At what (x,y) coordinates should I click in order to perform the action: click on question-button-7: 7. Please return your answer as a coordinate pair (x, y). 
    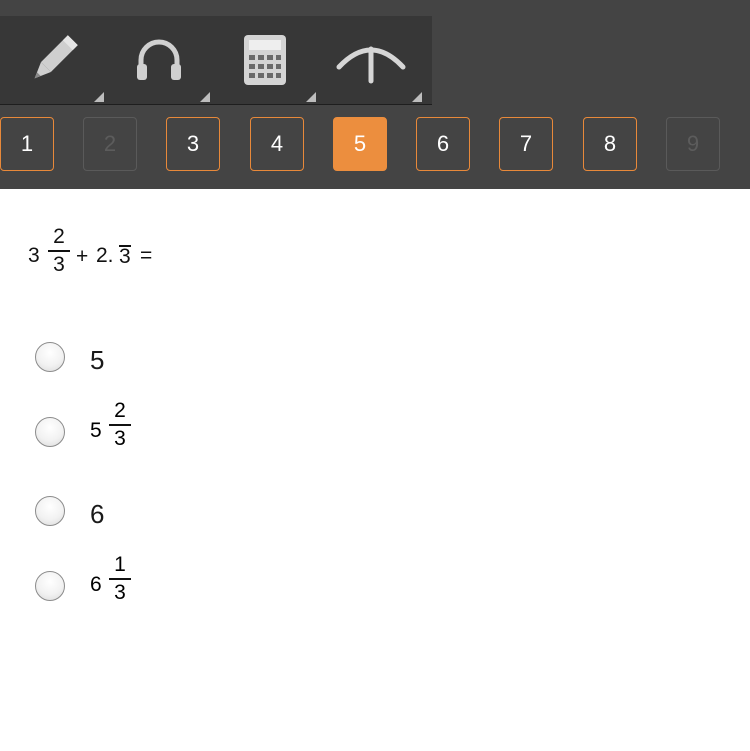
    Looking at the image, I should click on (526, 144).